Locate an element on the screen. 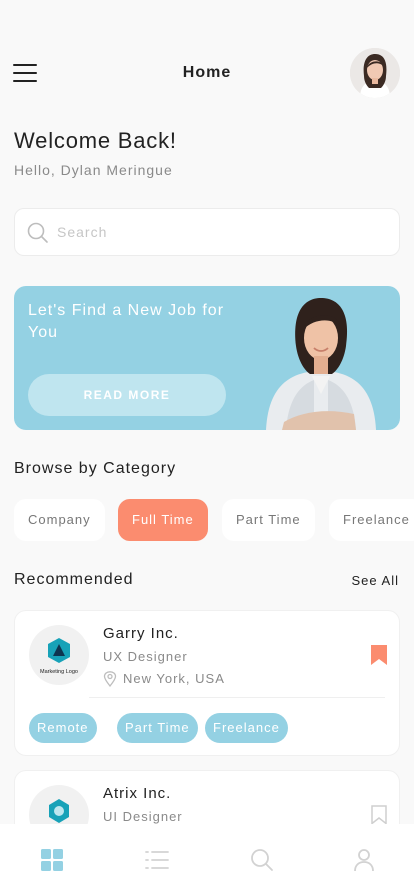 The width and height of the screenshot is (414, 896). welcome-title: Welcome Back! is located at coordinates (95, 140).